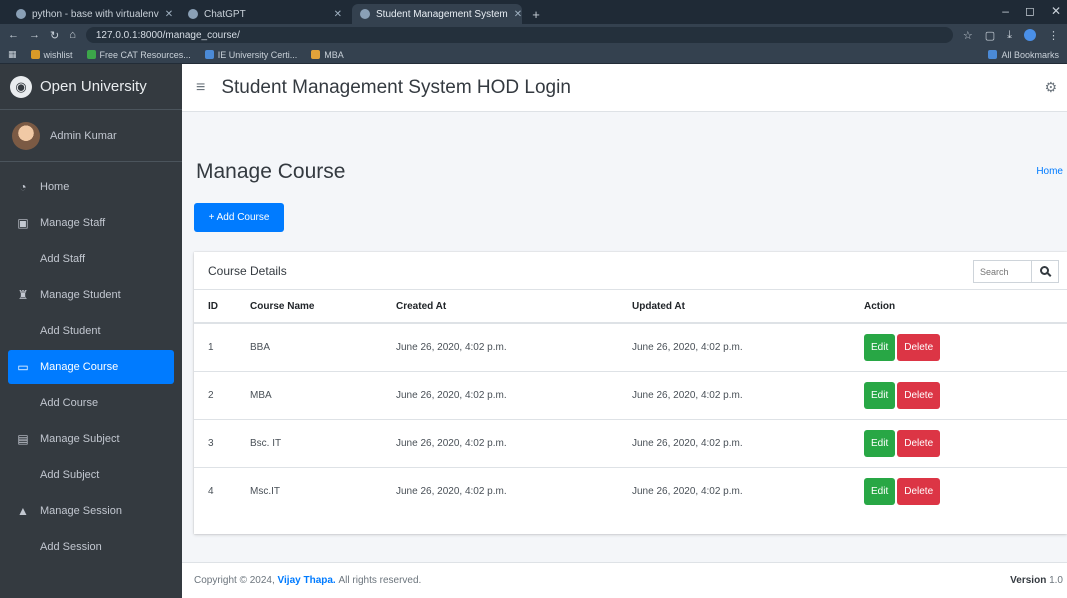  I want to click on sidebar-item-manage-student: ♜ Manage Student, so click(91, 295).